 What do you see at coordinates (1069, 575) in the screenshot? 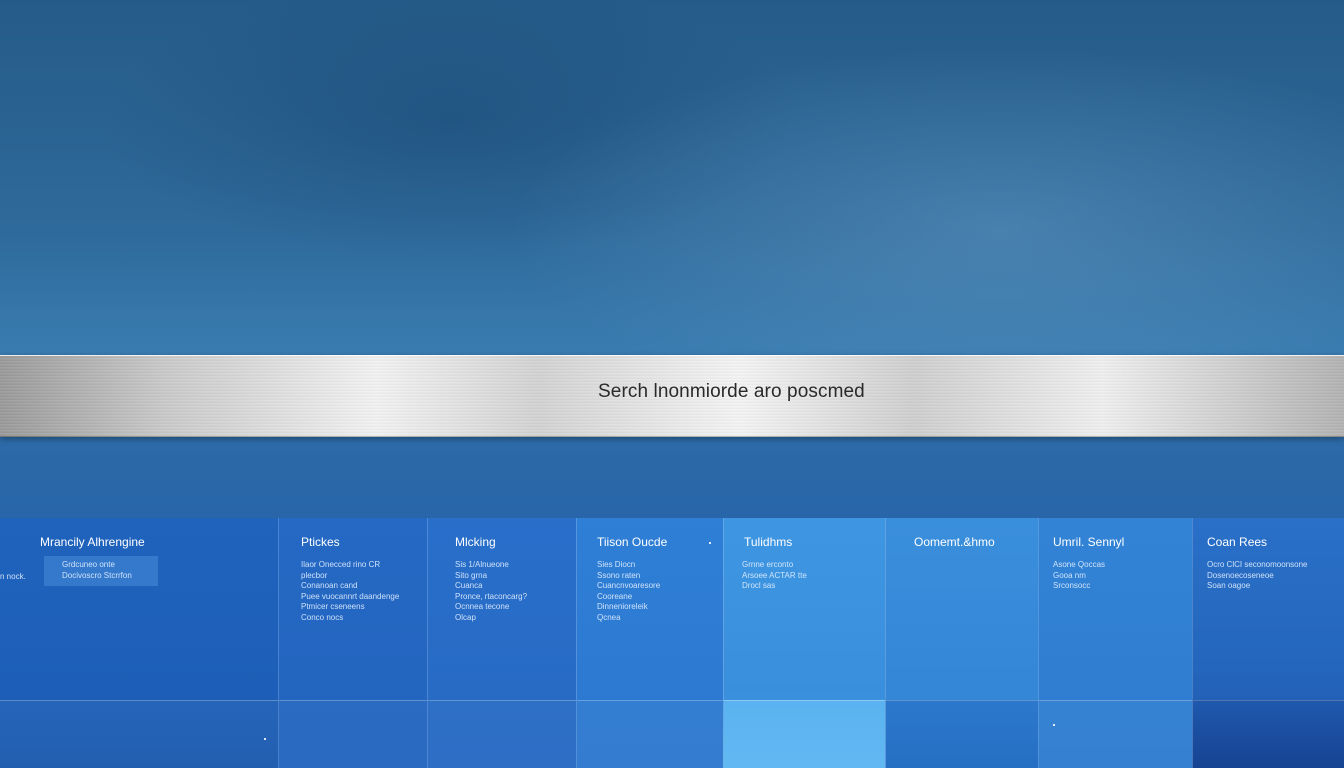
I see `panel-line: Gooa nm` at bounding box center [1069, 575].